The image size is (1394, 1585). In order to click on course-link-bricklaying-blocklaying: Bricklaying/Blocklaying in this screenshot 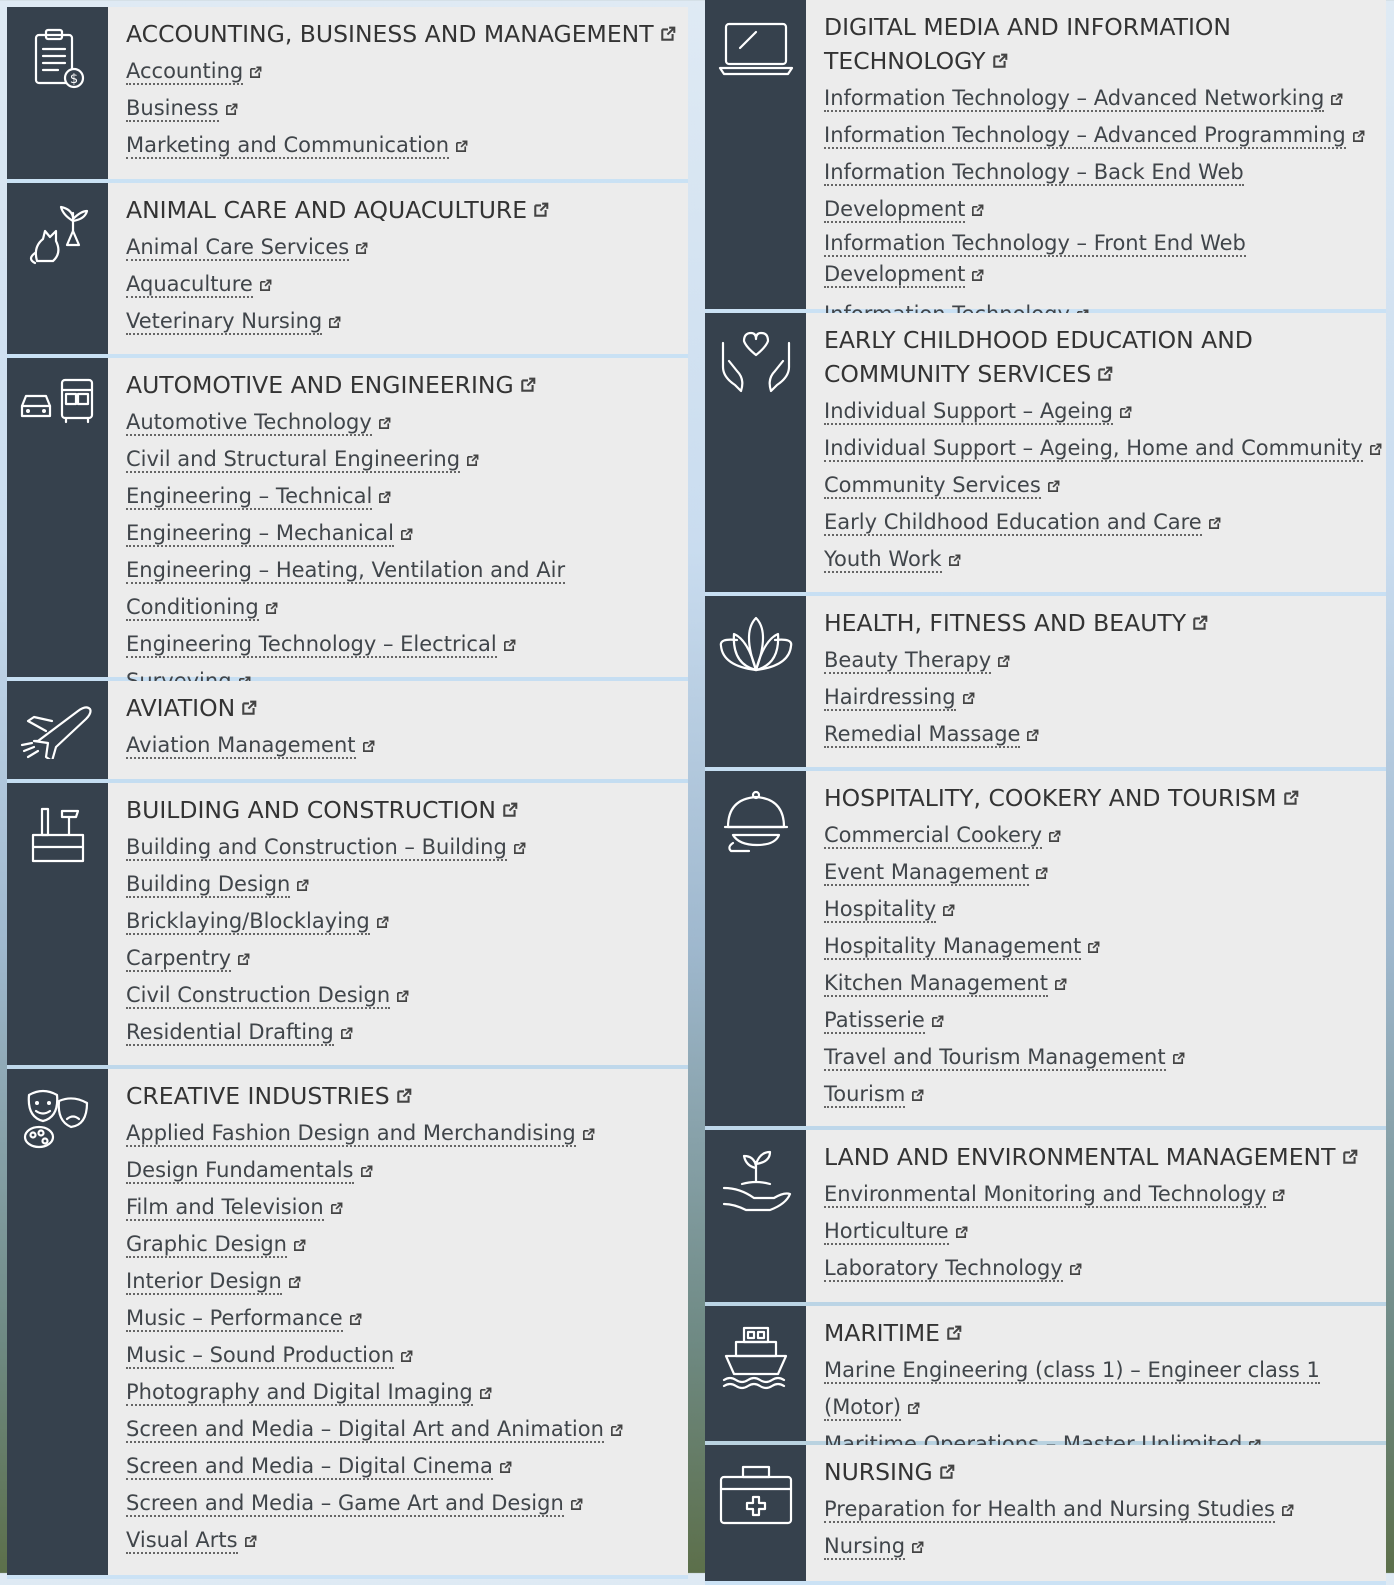, I will do `click(407, 921)`.